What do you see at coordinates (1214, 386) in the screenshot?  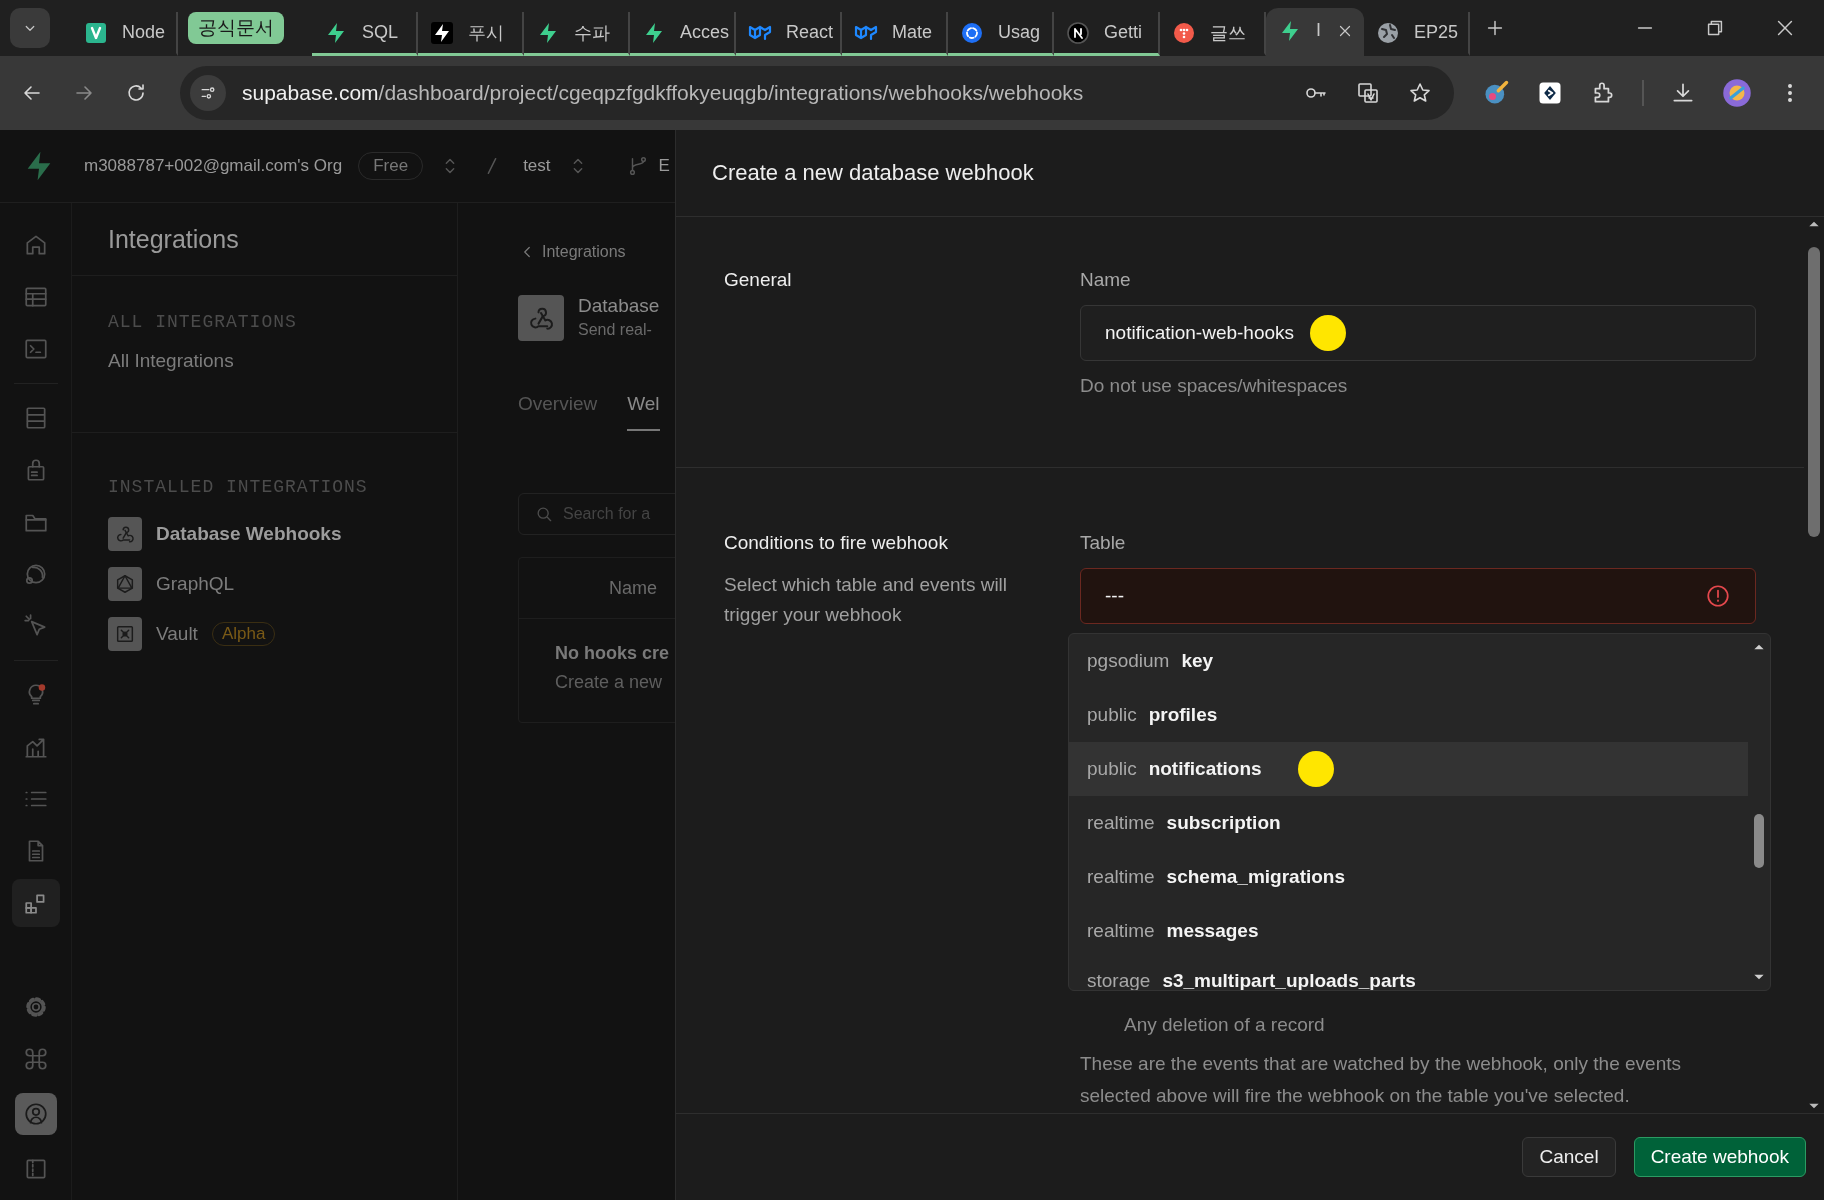 I see `field-hint: Do not use spaces/whitespaces` at bounding box center [1214, 386].